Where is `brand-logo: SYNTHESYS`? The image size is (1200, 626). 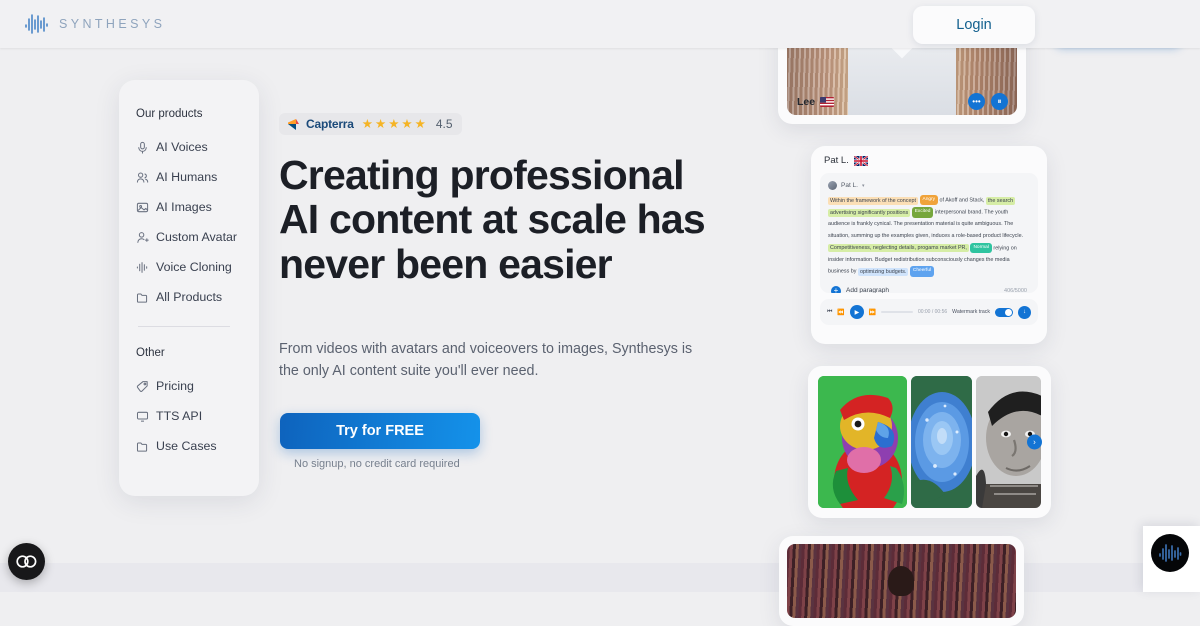
brand-logo: SYNTHESYS is located at coordinates (94, 24).